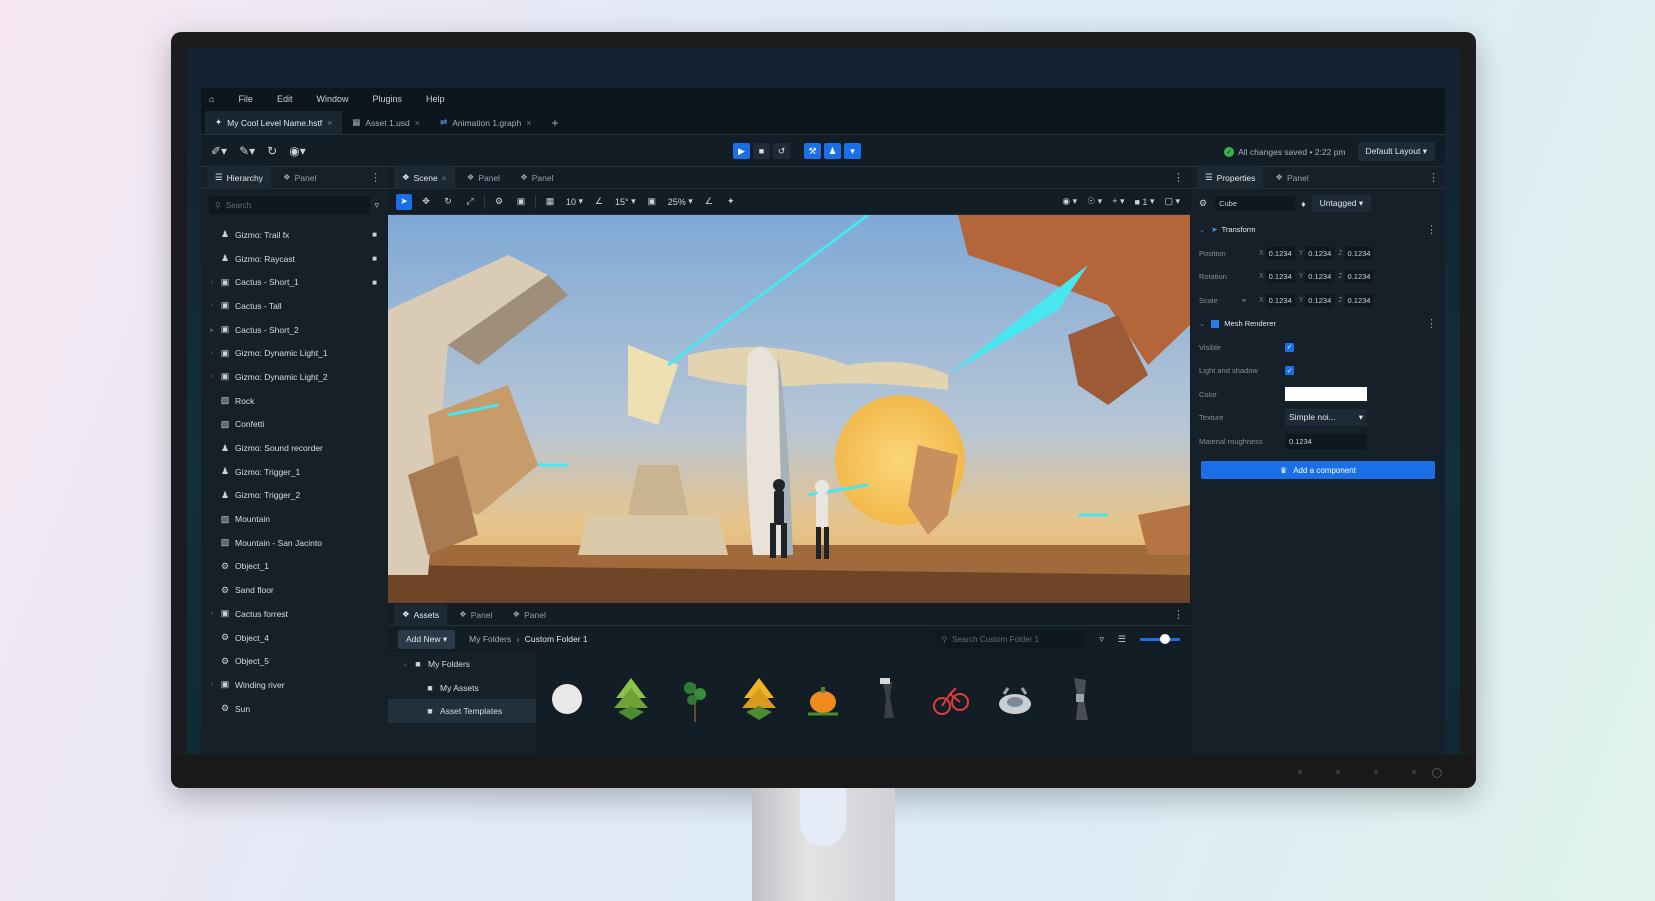  Describe the element at coordinates (294, 425) in the screenshot. I see `hierarchy-item: ▨ Confetti` at that location.